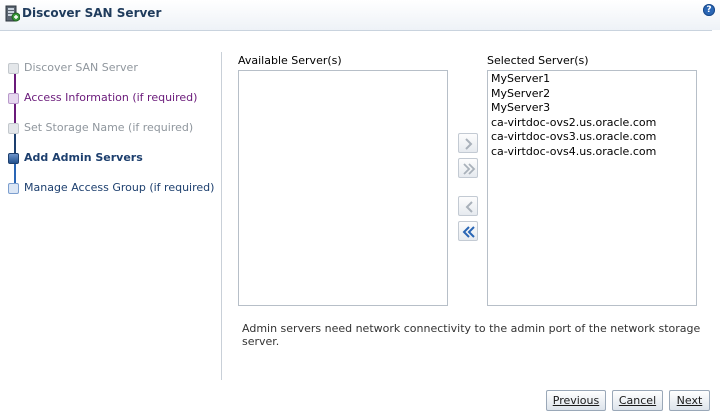 Image resolution: width=720 pixels, height=420 pixels. What do you see at coordinates (592, 137) in the screenshot?
I see `list-item: ca-virtdoc-ovs3.us.oracle.com` at bounding box center [592, 137].